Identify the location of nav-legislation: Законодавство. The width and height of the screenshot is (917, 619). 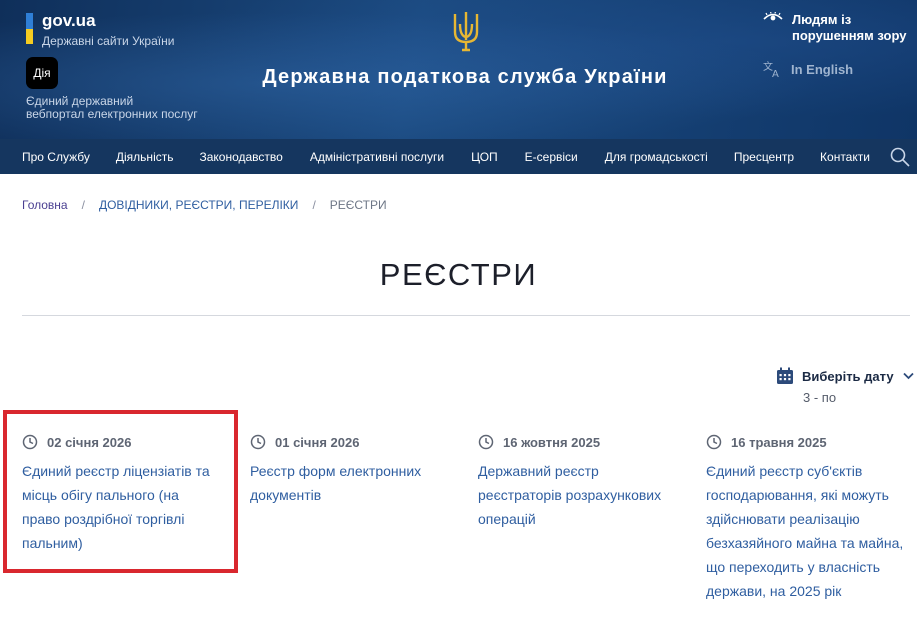
(240, 157).